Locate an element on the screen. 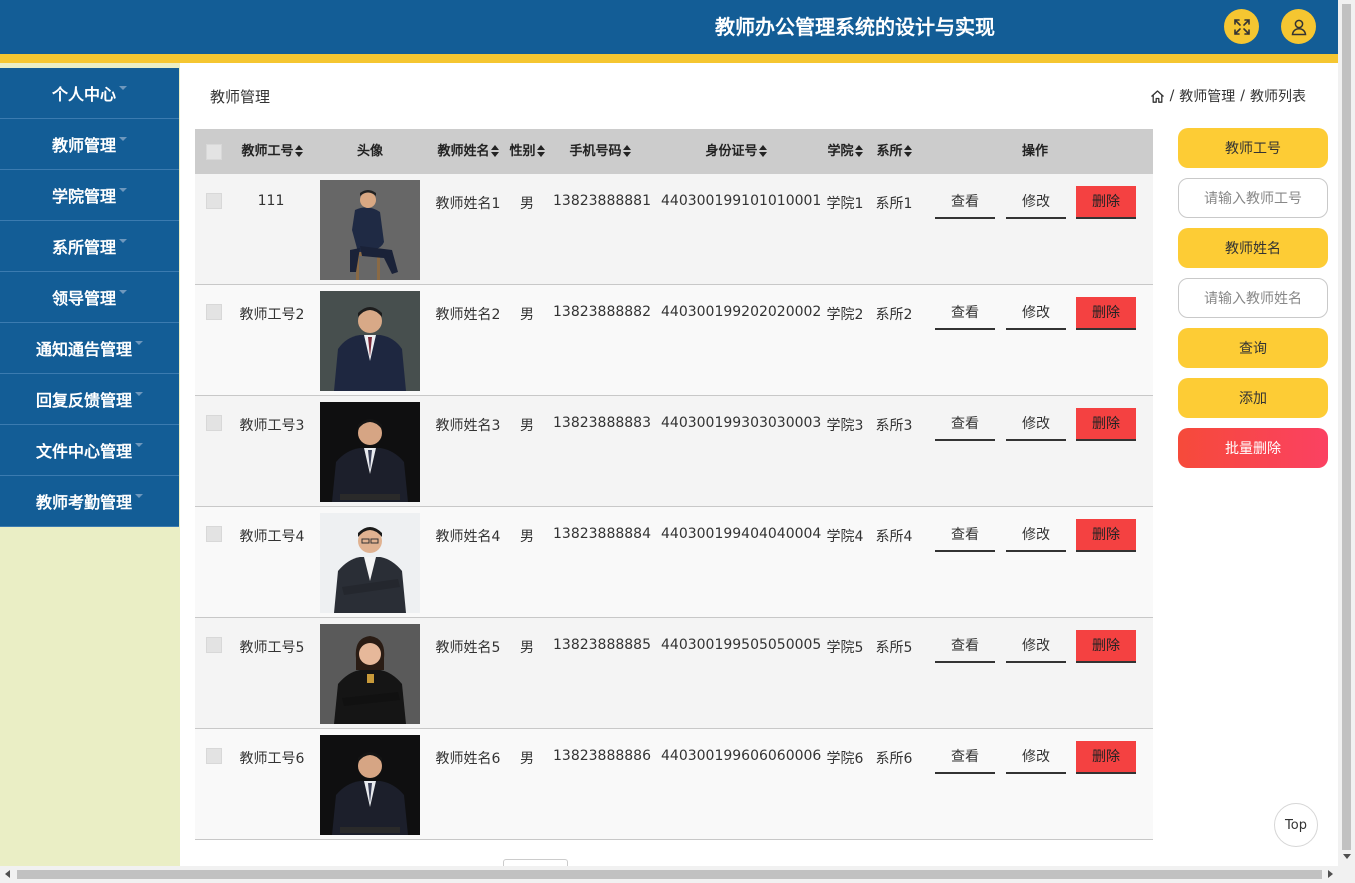 This screenshot has width=1355, height=883. sidebar-item-attendance-management: 教师考勤管理 is located at coordinates (89, 501).